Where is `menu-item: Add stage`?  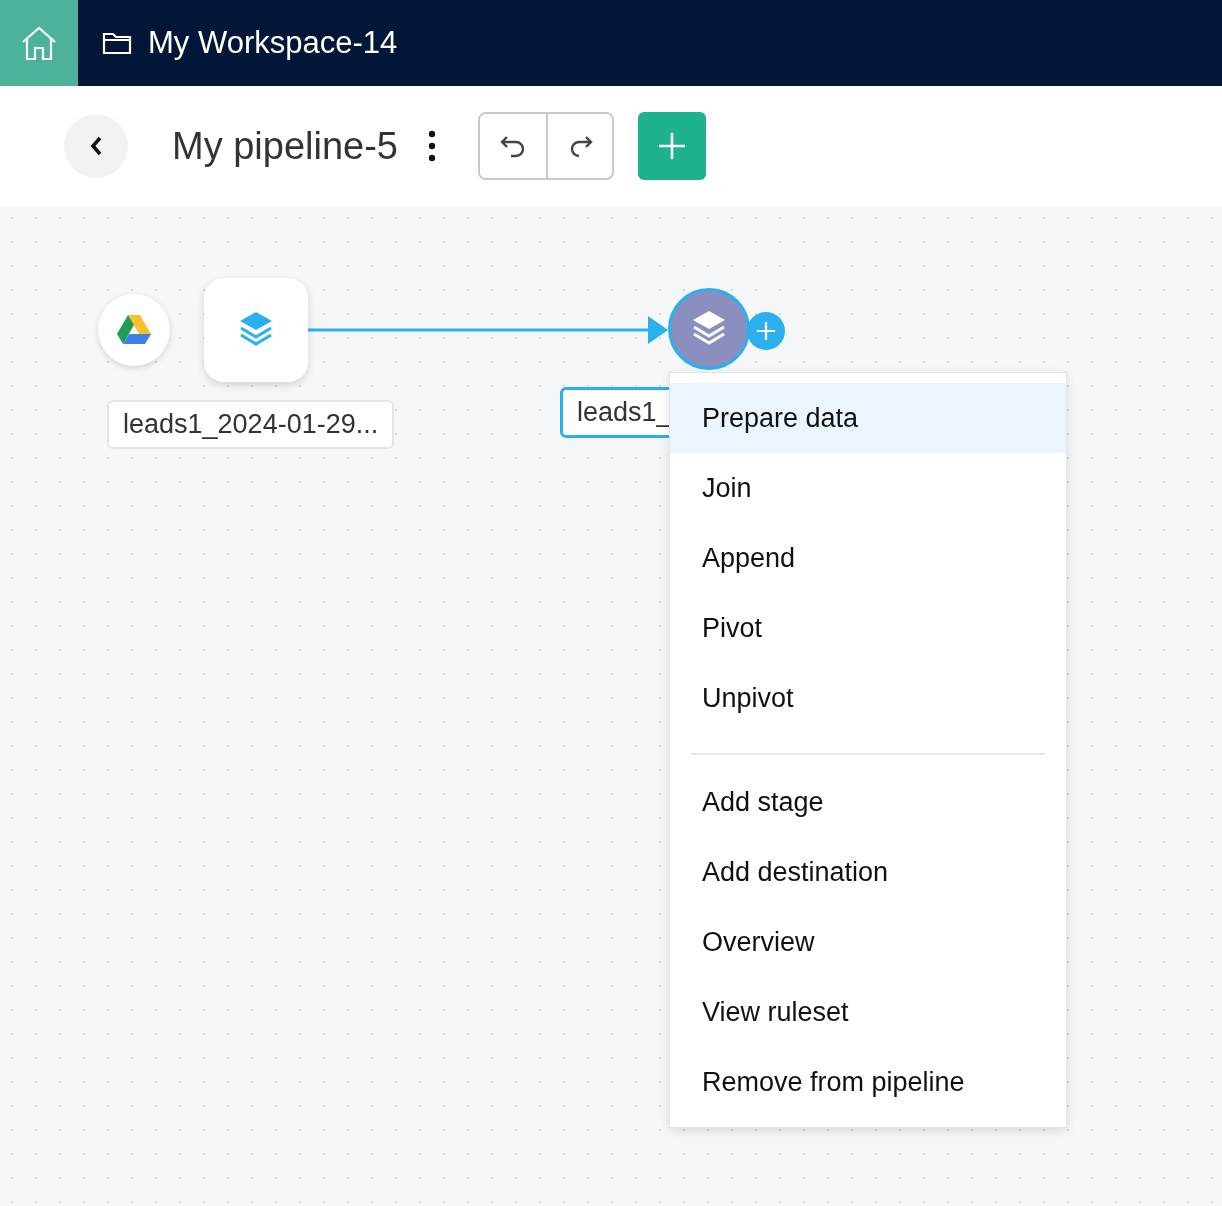 menu-item: Add stage is located at coordinates (868, 802).